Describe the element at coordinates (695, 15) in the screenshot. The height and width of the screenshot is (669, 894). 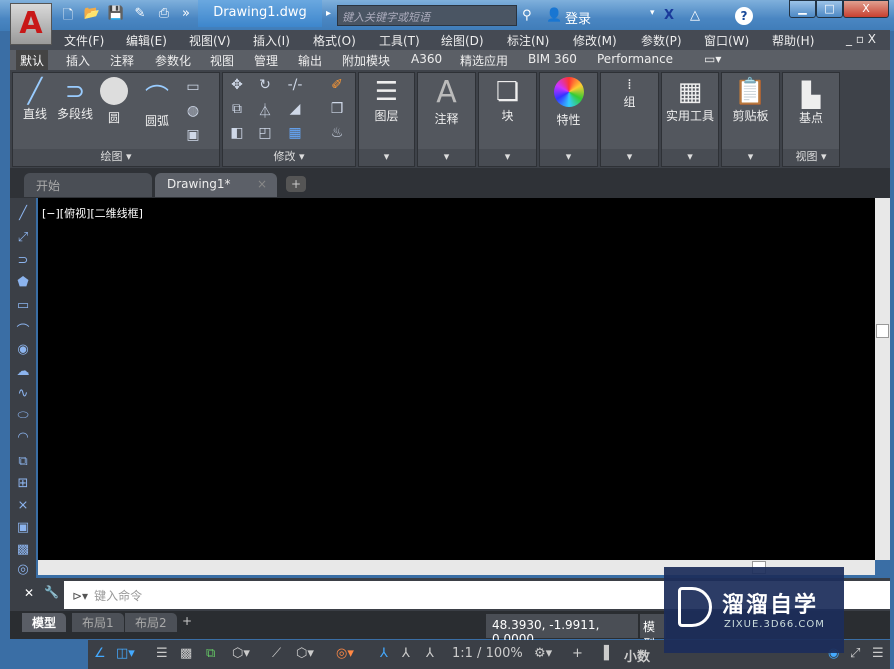
I see `autodesk-360-icon: △` at that location.